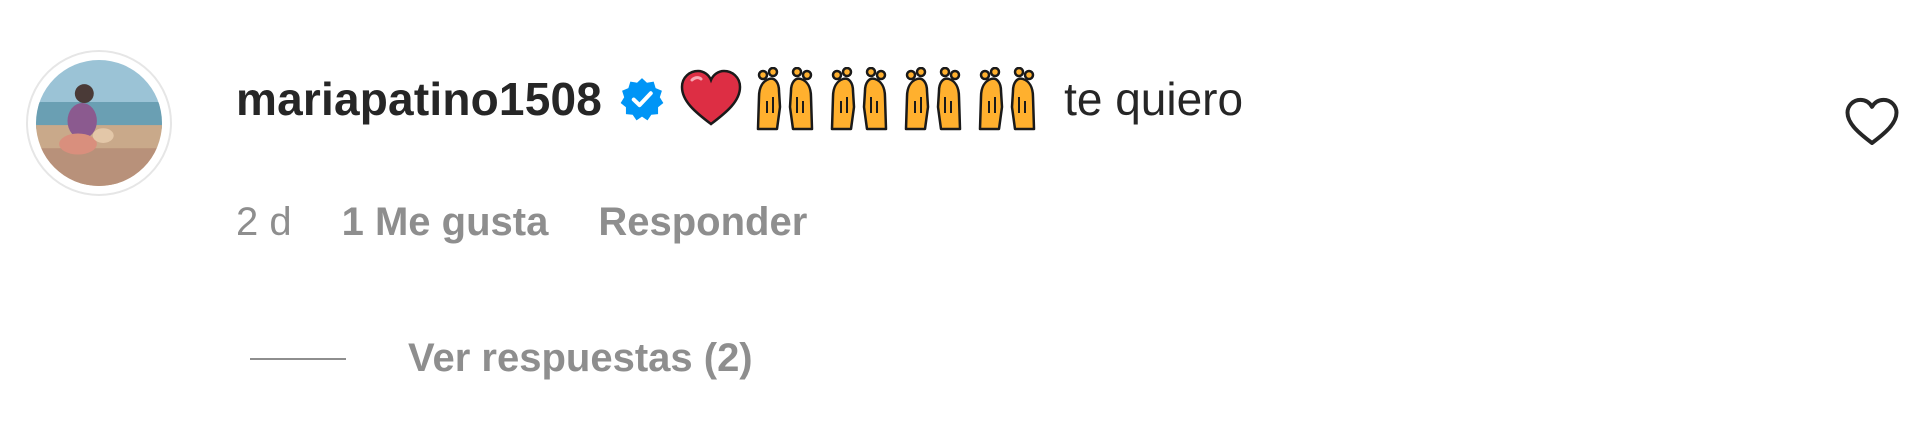 The image size is (1920, 444). I want to click on comment-text: te quiero, so click(1154, 99).